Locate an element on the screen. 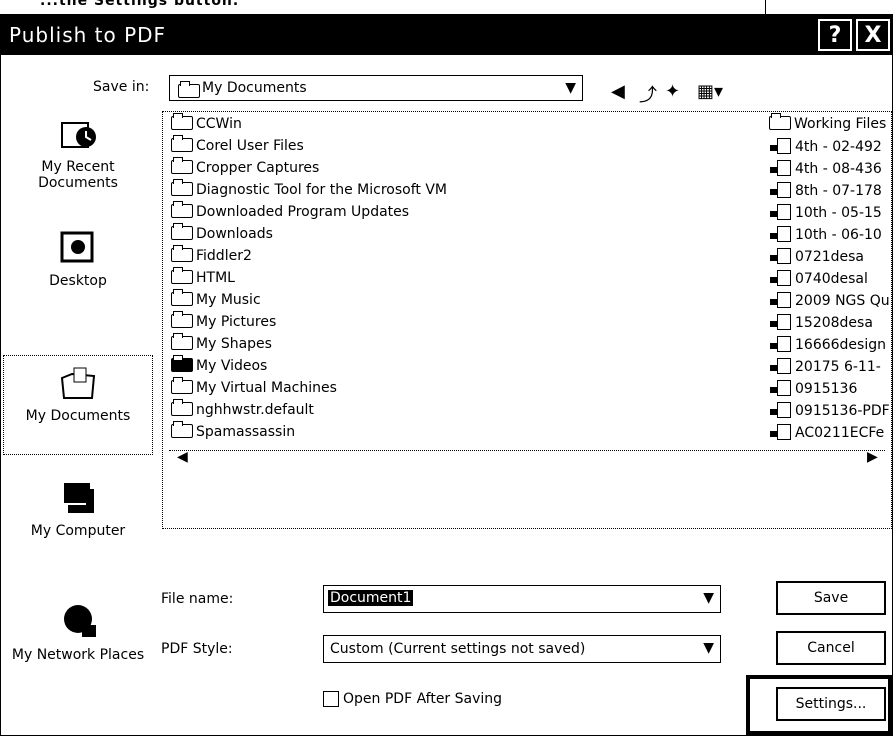 Image resolution: width=895 pixels, height=738 pixels. place-my-network-places: My Network Places is located at coordinates (78, 633).